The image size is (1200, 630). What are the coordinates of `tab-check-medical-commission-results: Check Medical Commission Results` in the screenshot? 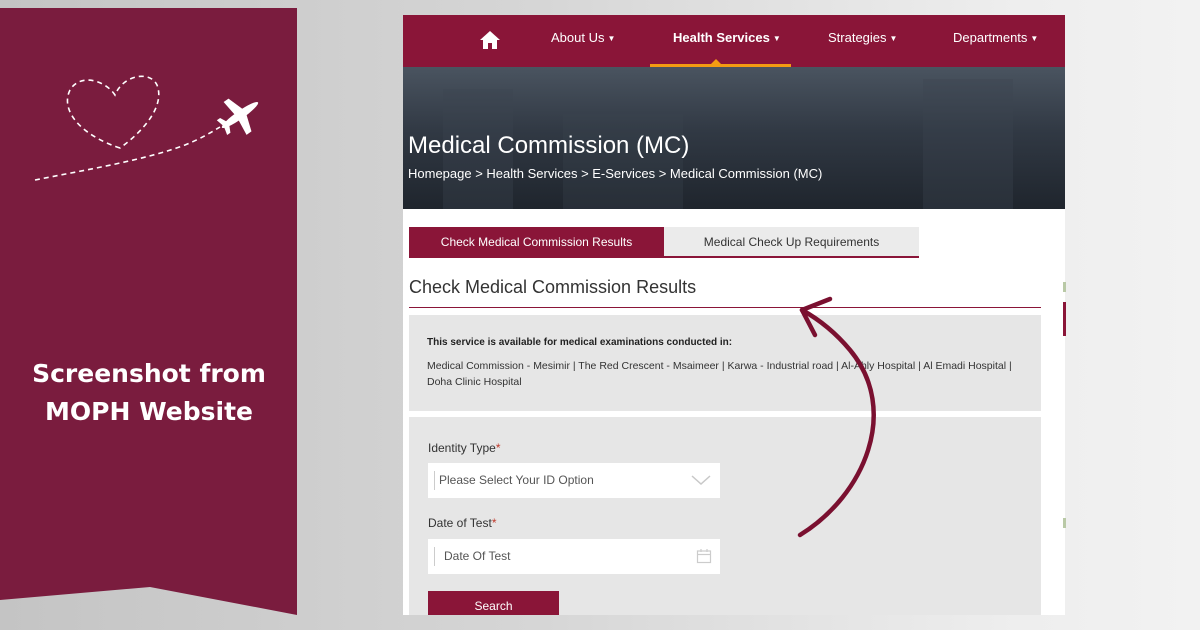 It's located at (536, 242).